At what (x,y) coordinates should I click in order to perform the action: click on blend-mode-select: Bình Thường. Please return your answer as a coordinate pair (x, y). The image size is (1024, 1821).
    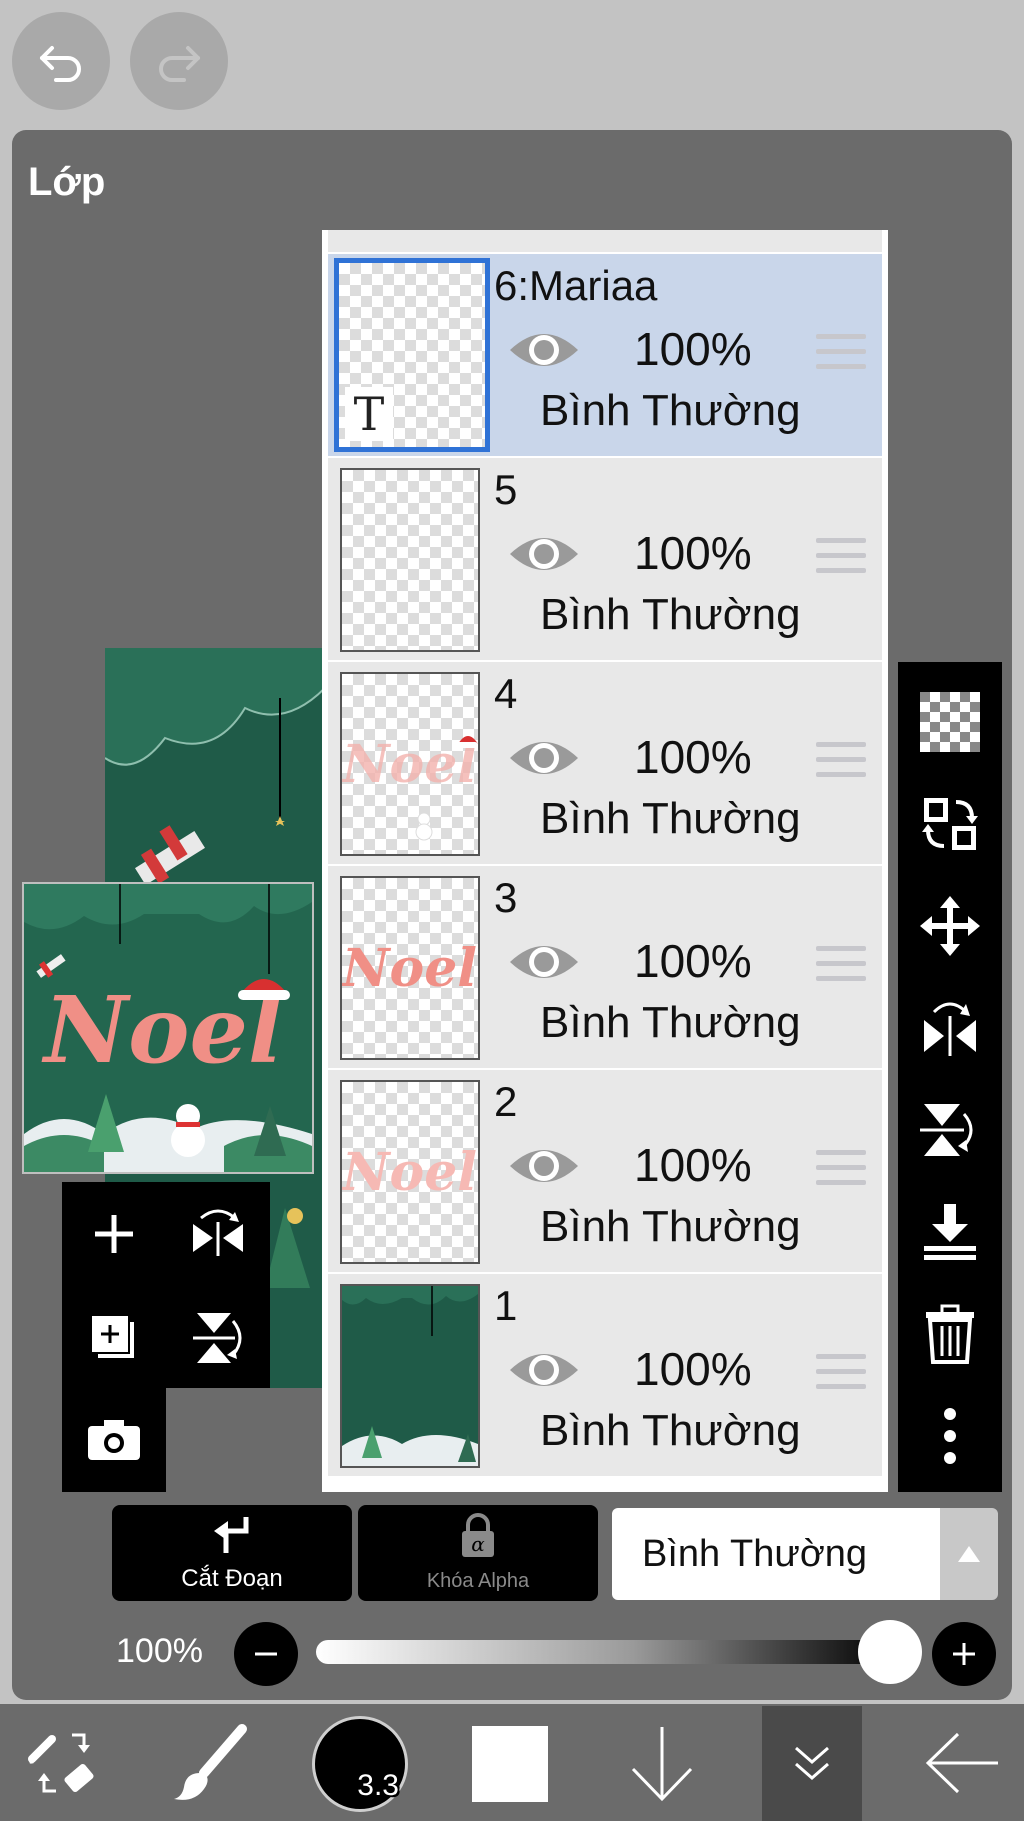
    Looking at the image, I should click on (776, 1554).